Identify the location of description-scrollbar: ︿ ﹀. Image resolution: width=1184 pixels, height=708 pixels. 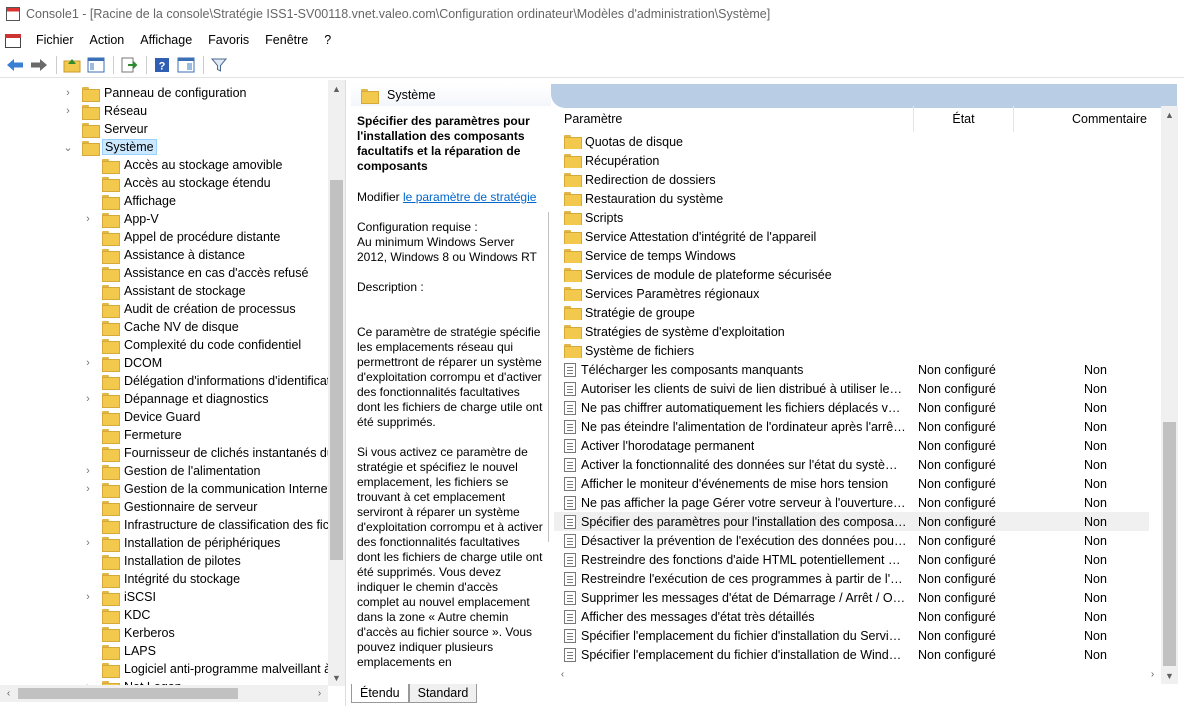
(548, 437).